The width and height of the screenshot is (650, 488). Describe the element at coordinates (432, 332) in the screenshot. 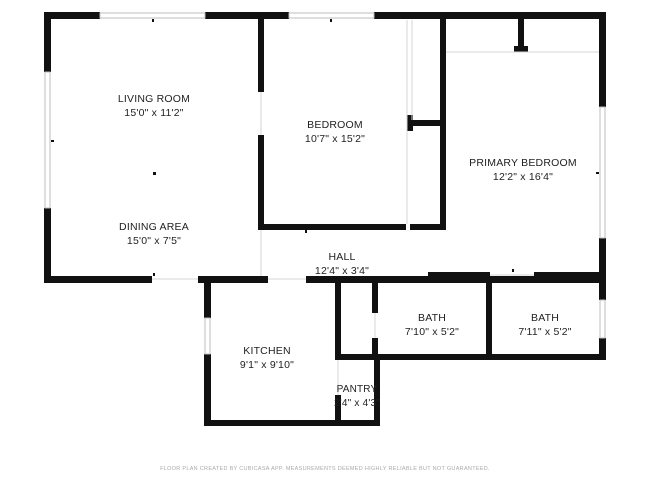

I see `bath-1-dims: 7'10" x 5'2"` at that location.